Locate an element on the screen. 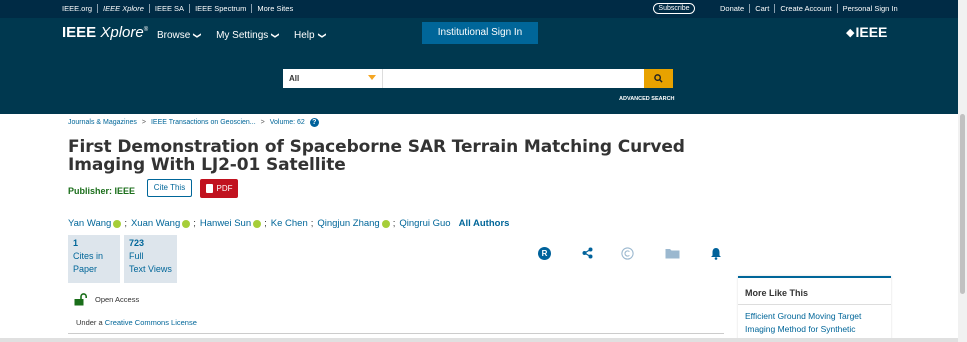 Image resolution: width=967 pixels, height=342 pixels. nav-my-settings-label: My Settings is located at coordinates (242, 35).